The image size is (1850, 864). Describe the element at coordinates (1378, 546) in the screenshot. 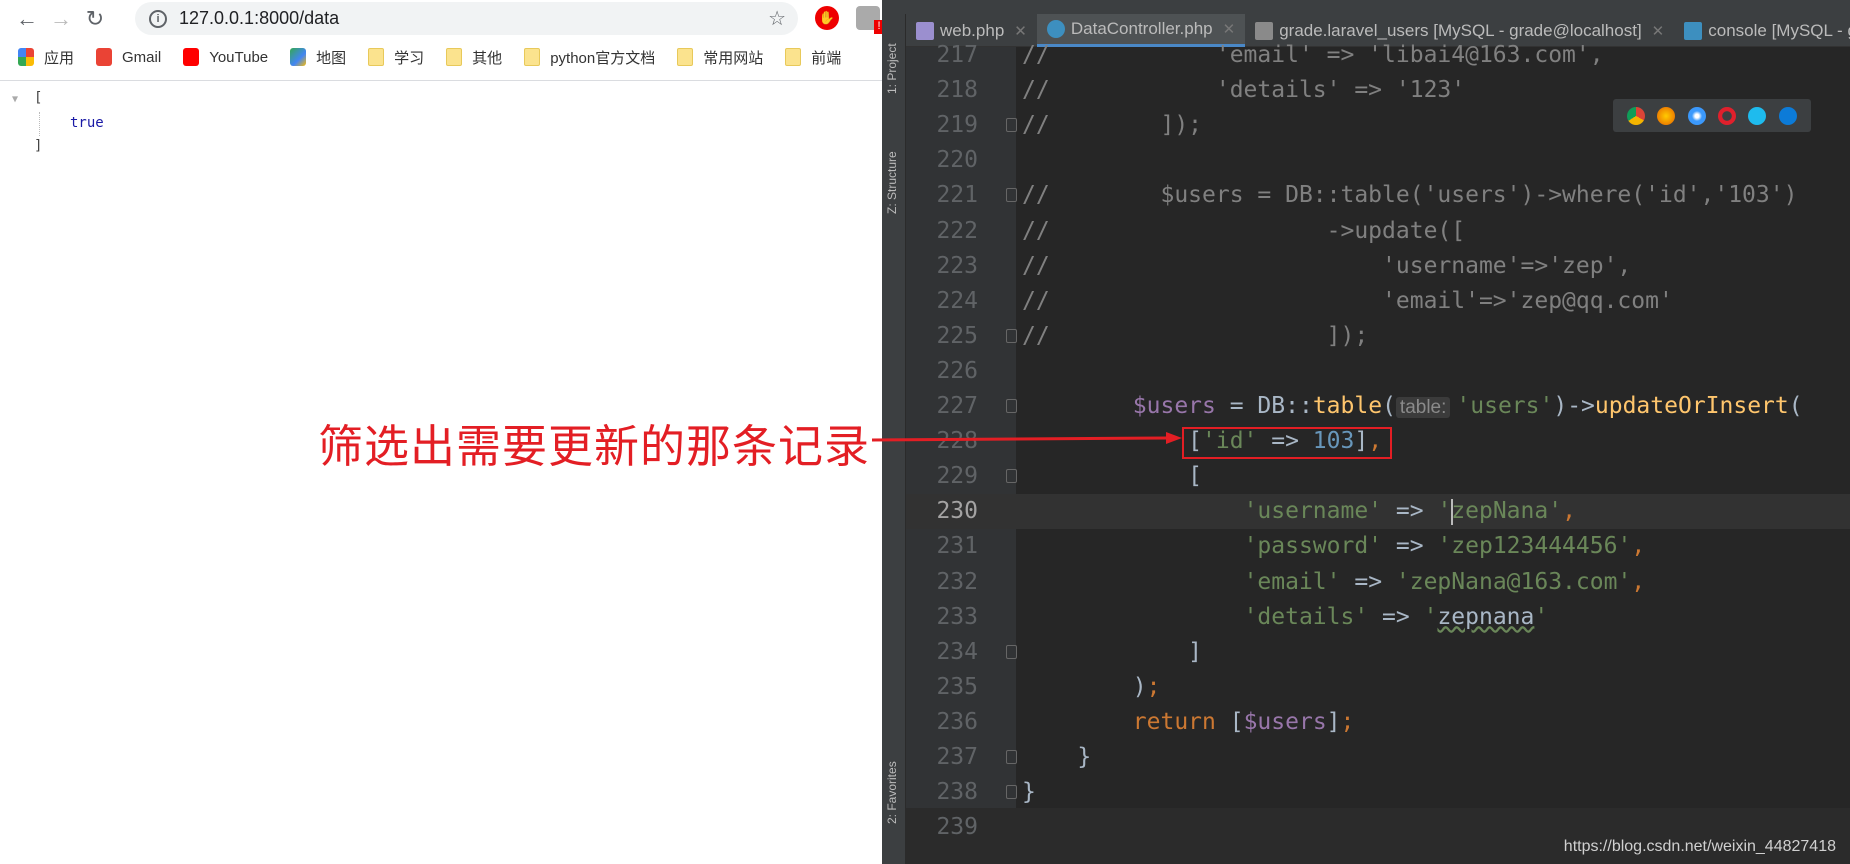

I see `code-line: 231 'password' => 'zep123444456',` at that location.